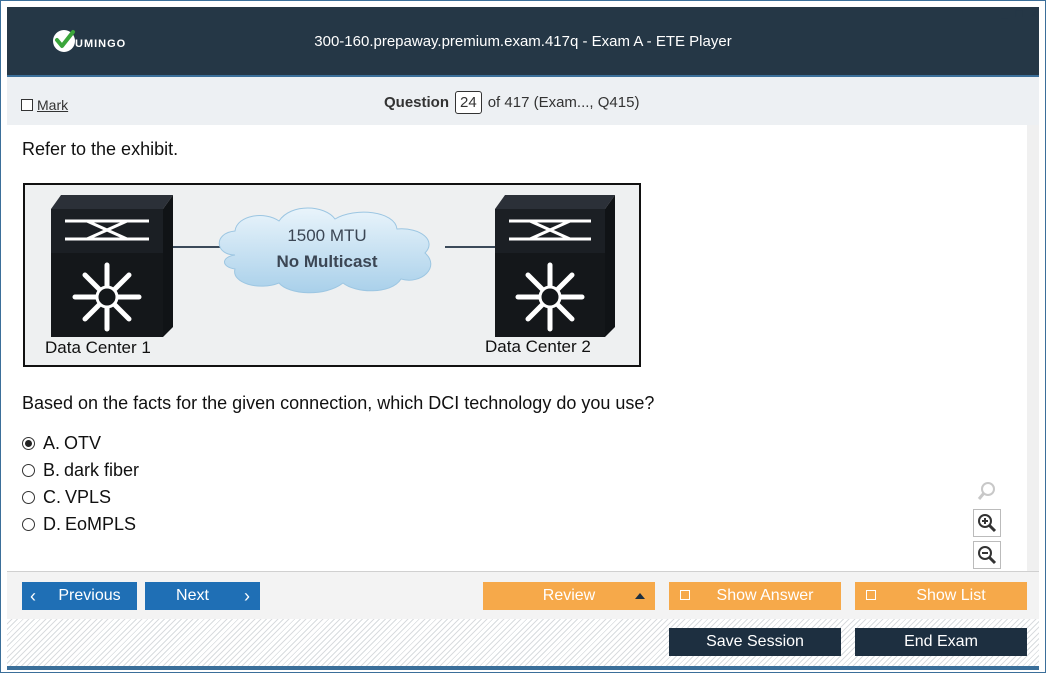  What do you see at coordinates (102, 470) in the screenshot?
I see `option-text: dark fiber` at bounding box center [102, 470].